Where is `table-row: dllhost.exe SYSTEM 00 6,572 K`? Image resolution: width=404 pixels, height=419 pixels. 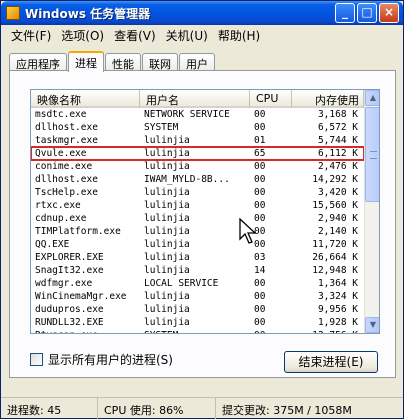 table-row: dllhost.exe SYSTEM 00 6,572 K is located at coordinates (197, 127).